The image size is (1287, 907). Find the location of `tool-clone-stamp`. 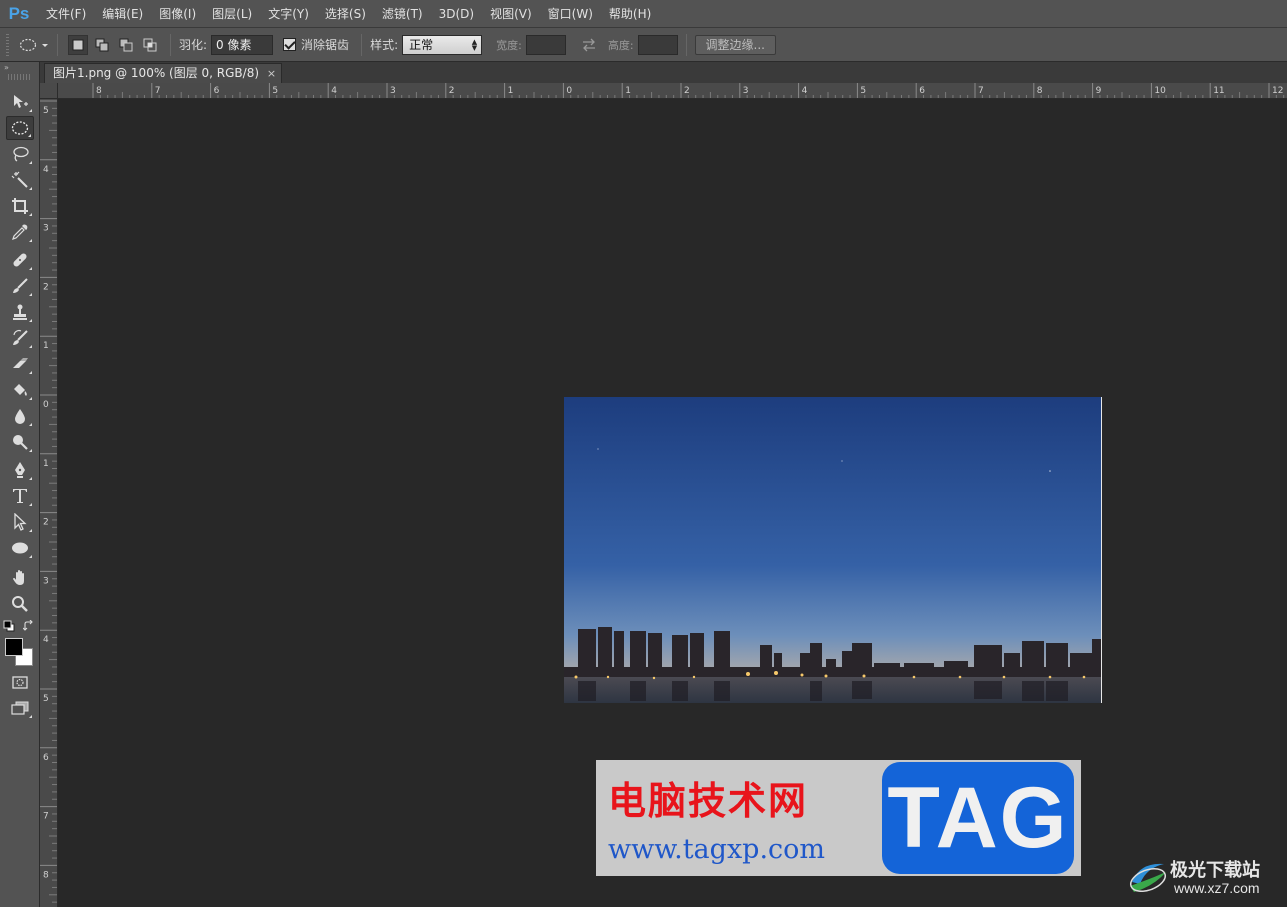

tool-clone-stamp is located at coordinates (20, 312).